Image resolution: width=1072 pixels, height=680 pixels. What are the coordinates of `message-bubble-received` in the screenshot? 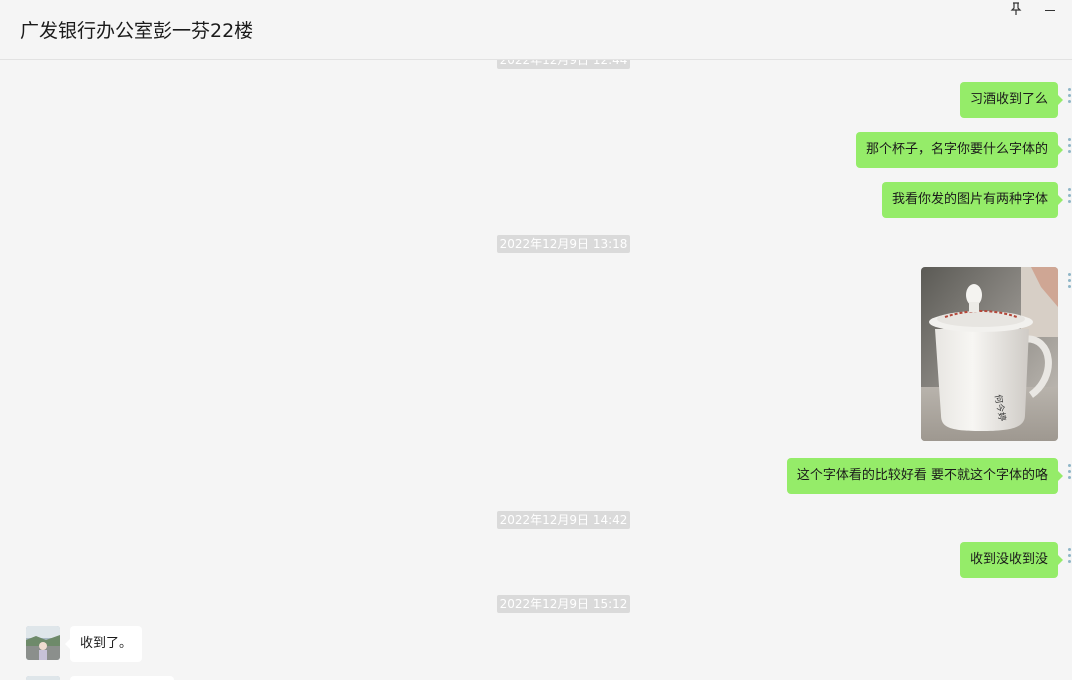 It's located at (122, 678).